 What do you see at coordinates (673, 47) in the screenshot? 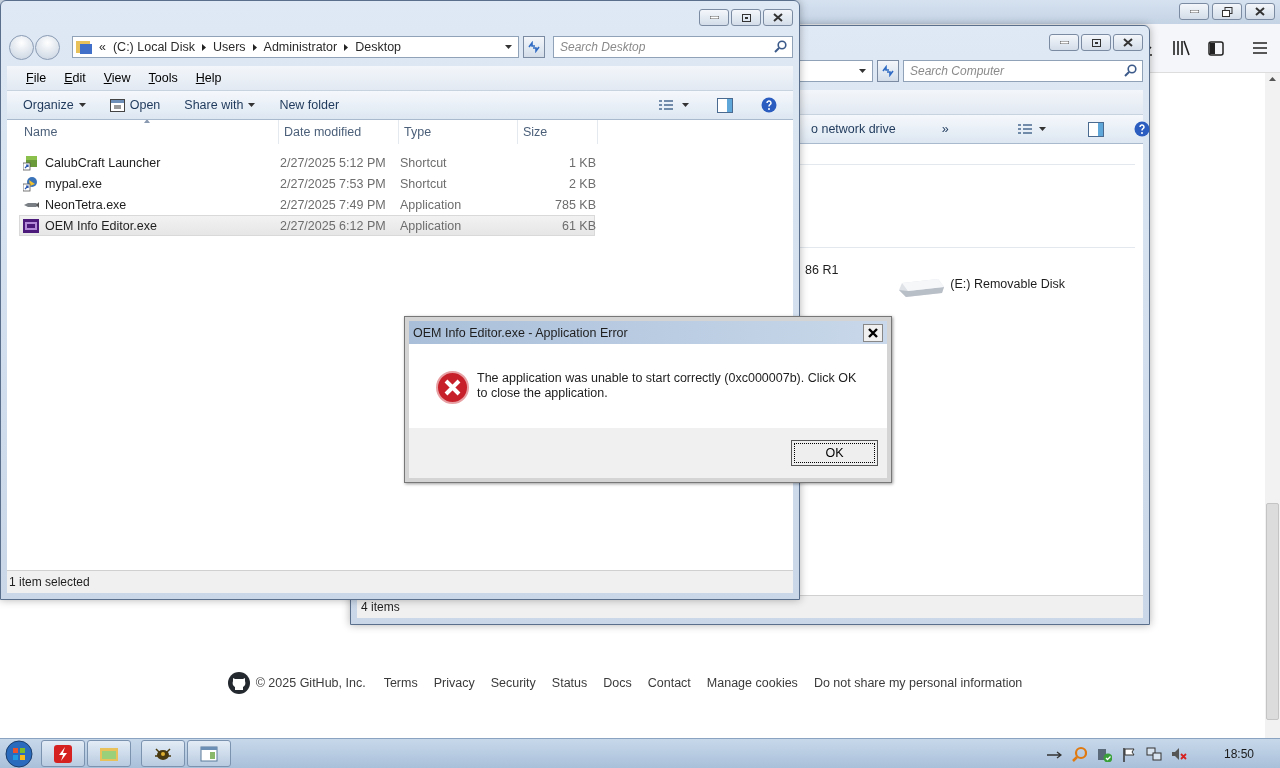
I see `search-field: Search Desktop` at bounding box center [673, 47].